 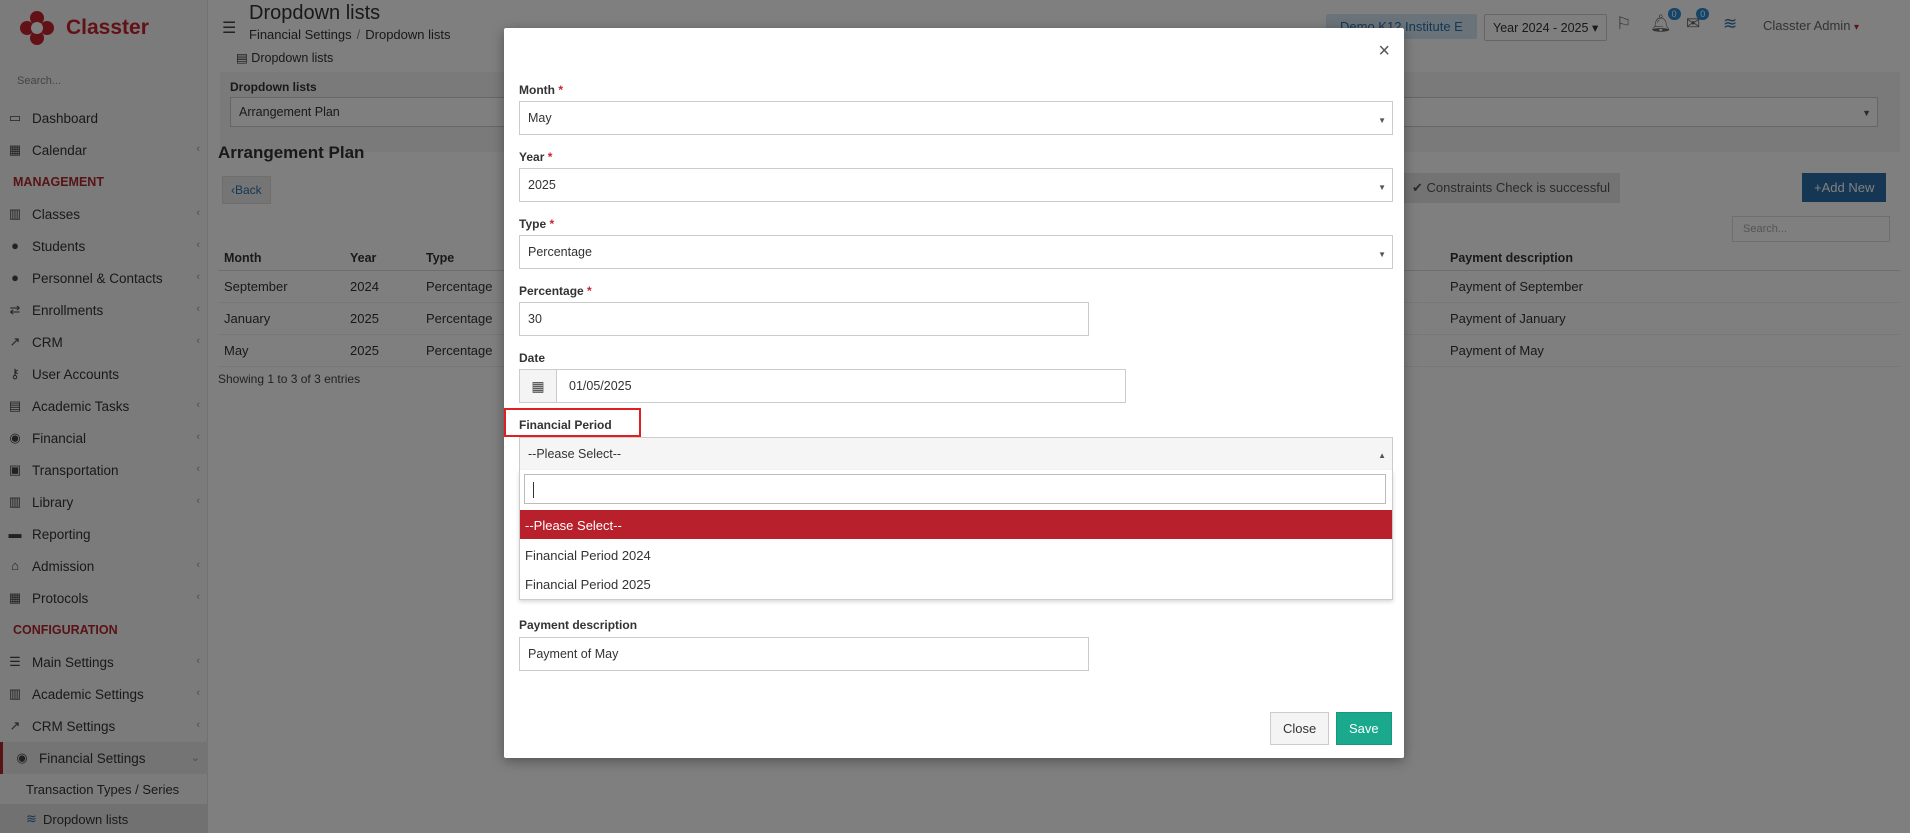 I want to click on payment-description-input: Payment of May, so click(x=804, y=654).